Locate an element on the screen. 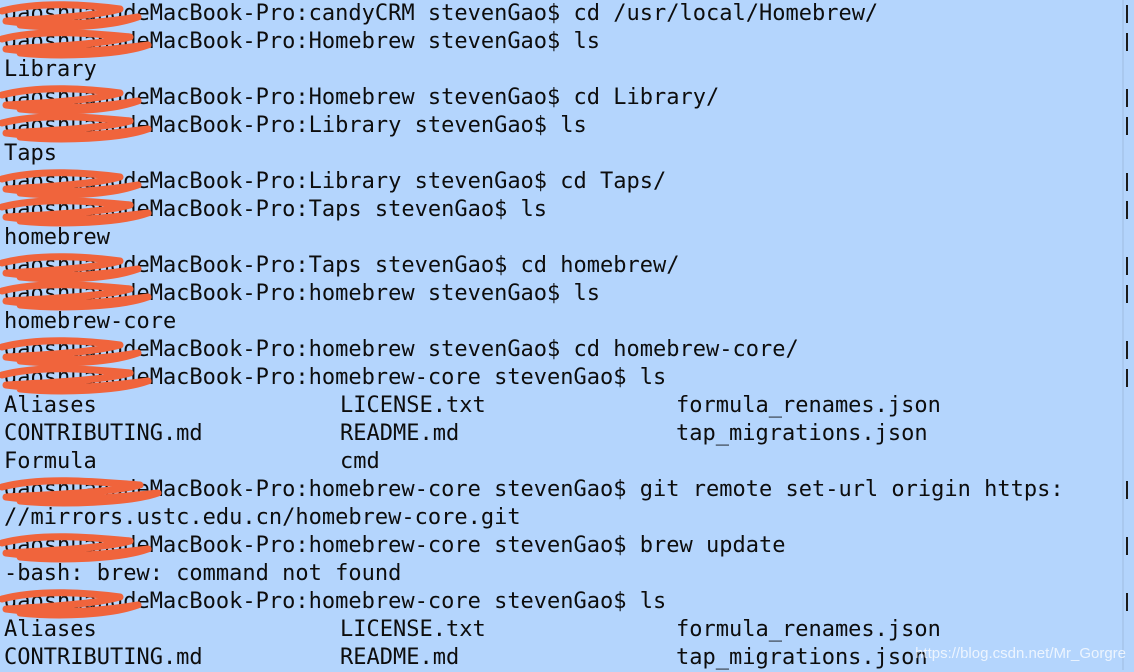  listing-entry: cmd is located at coordinates (360, 461).